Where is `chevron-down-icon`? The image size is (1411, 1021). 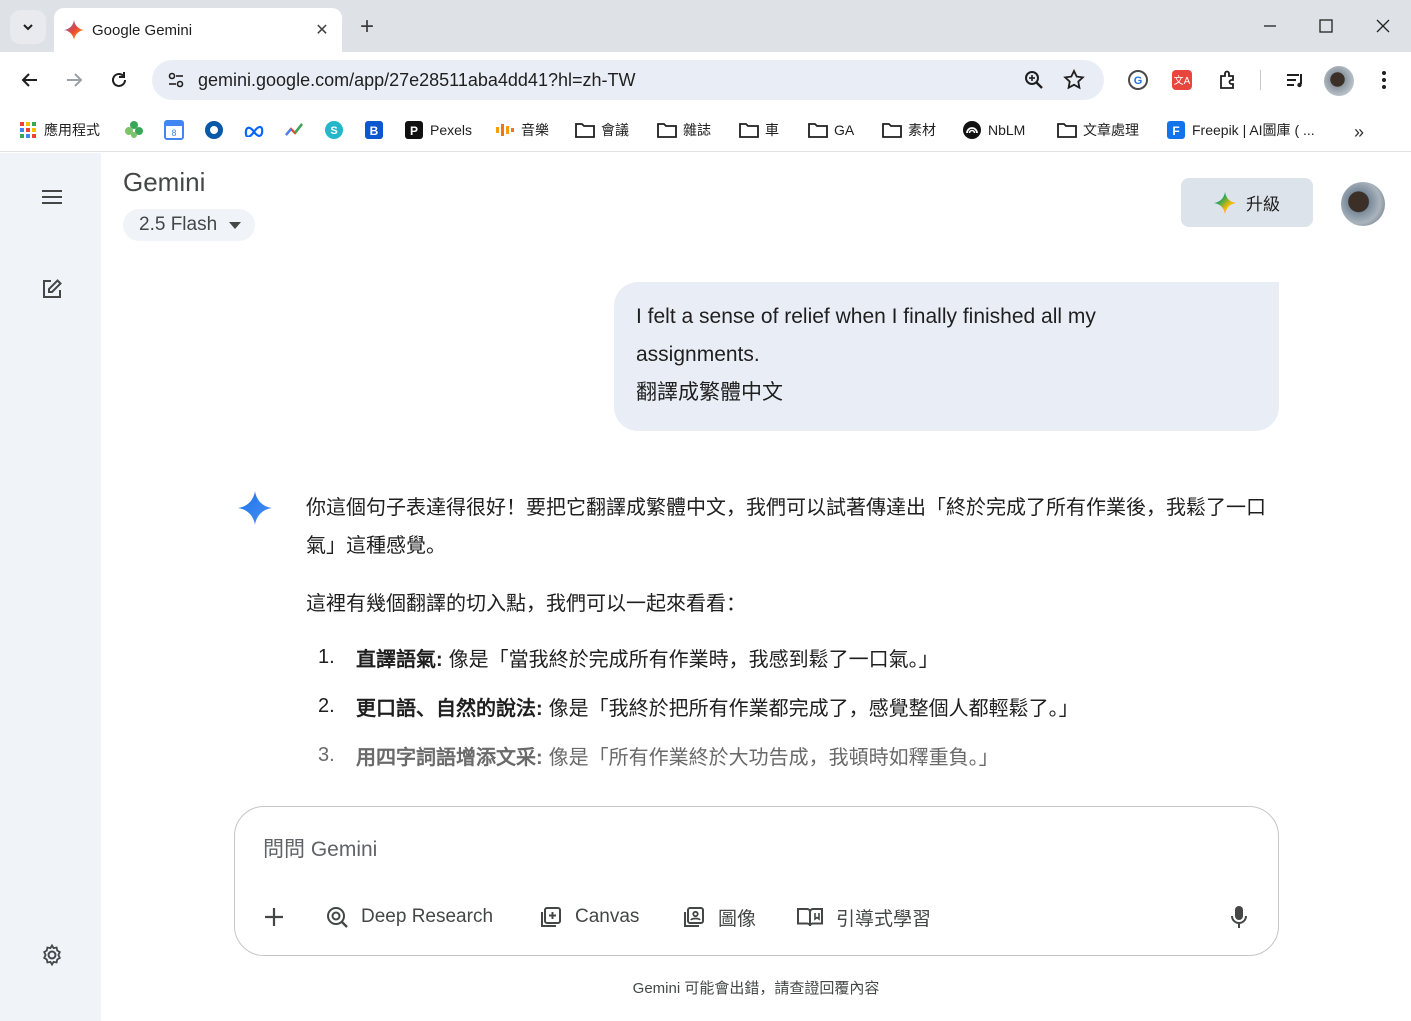
chevron-down-icon is located at coordinates (28, 27).